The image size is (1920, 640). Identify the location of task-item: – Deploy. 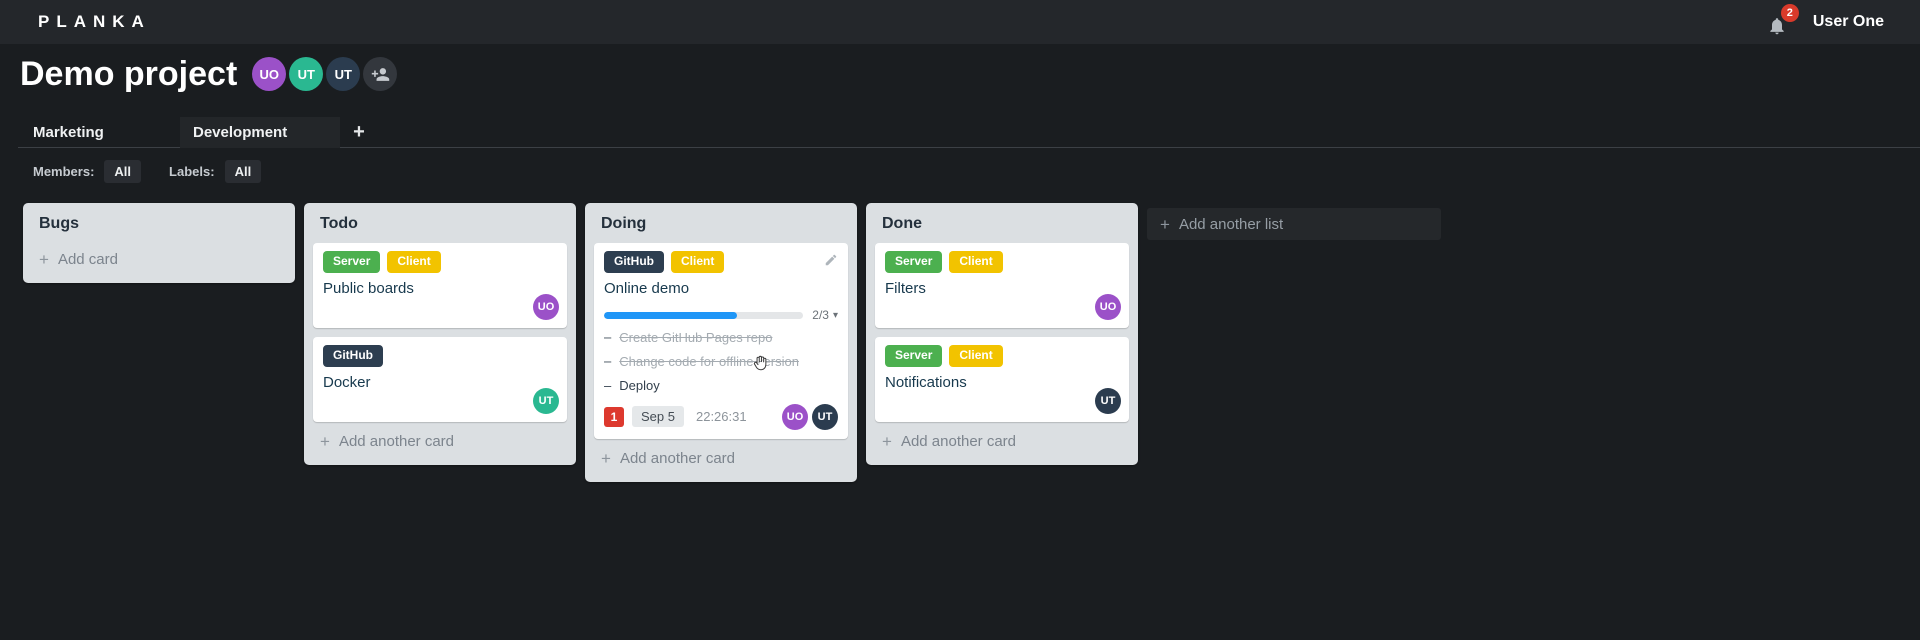
(721, 386).